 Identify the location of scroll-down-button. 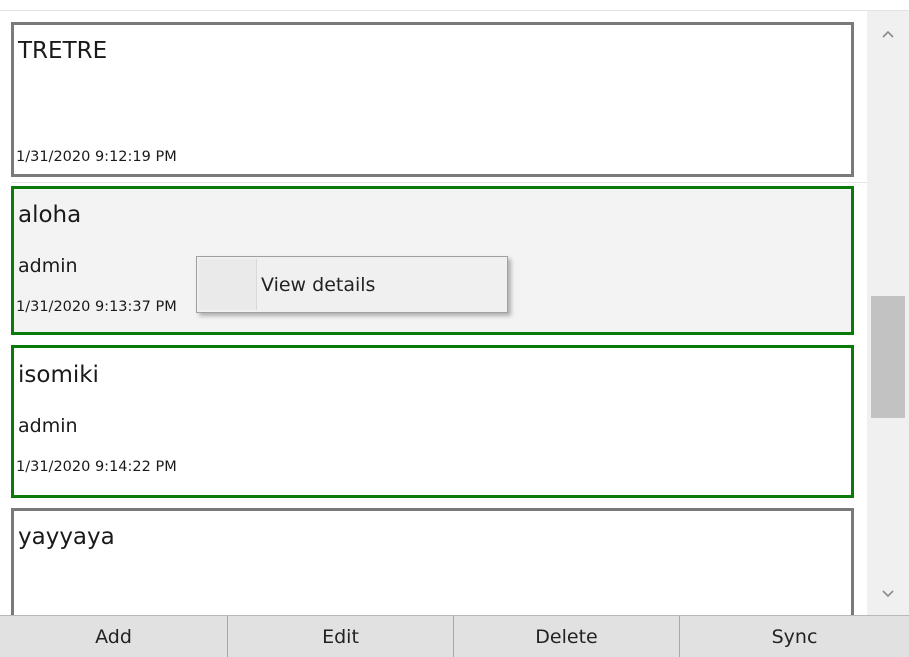
(888, 594).